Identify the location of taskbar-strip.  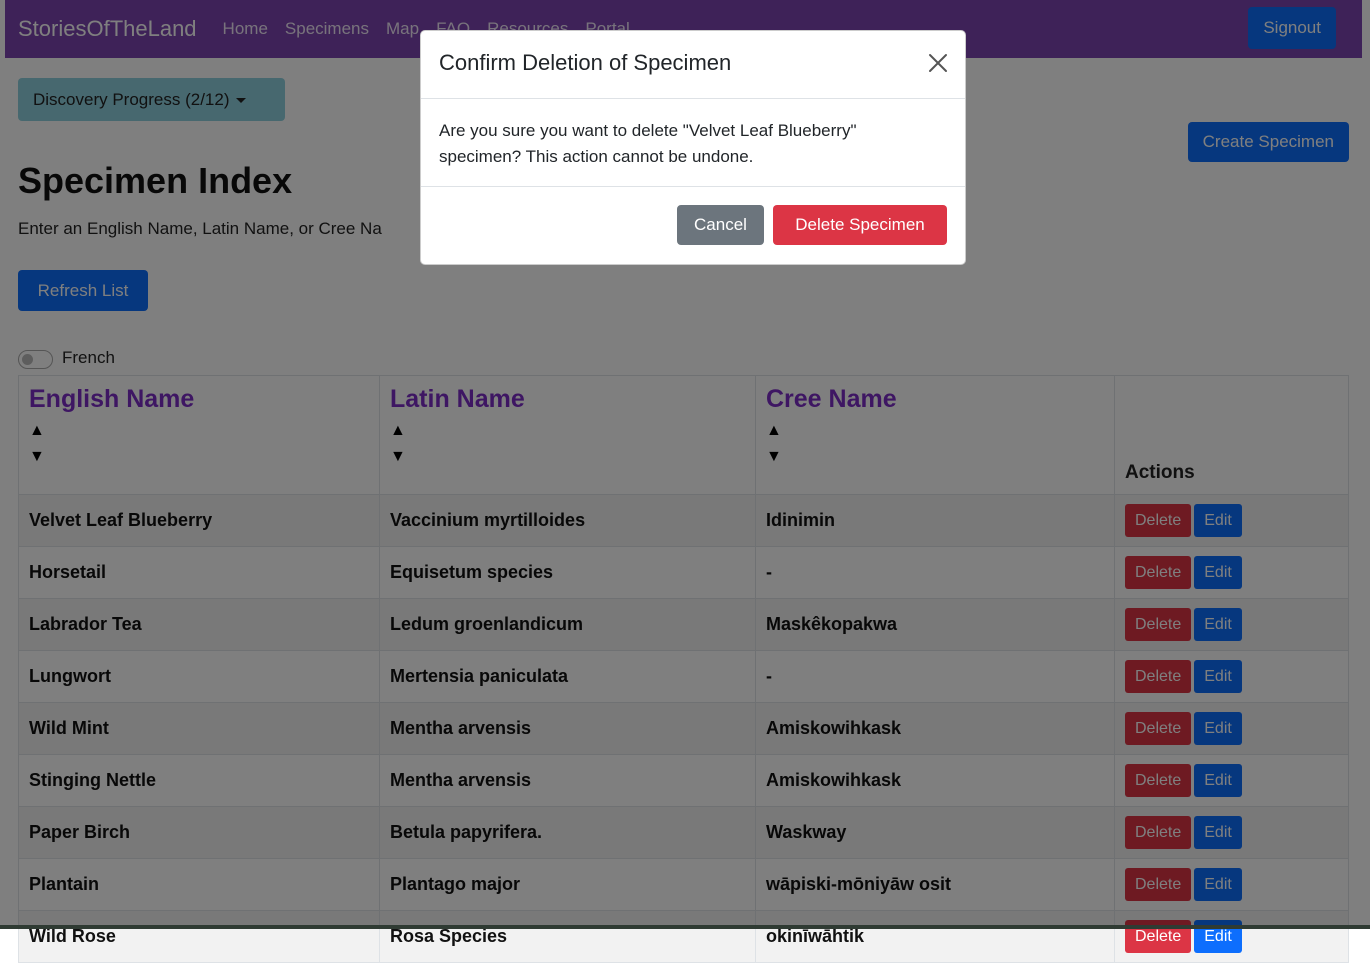
(685, 927).